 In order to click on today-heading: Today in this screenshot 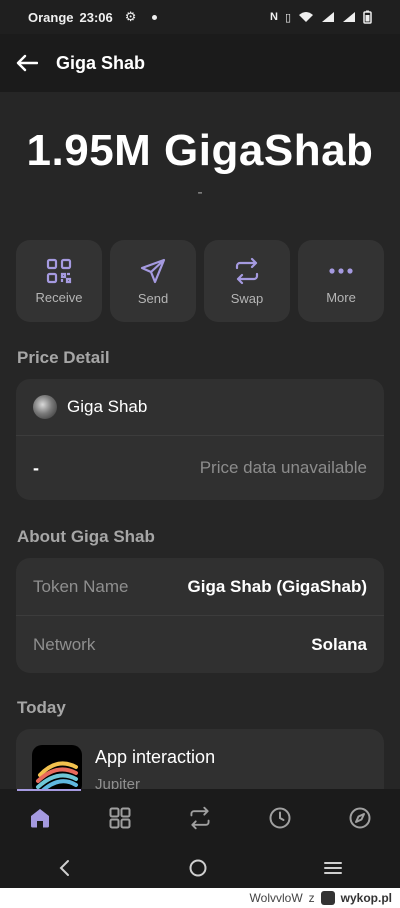, I will do `click(41, 707)`.